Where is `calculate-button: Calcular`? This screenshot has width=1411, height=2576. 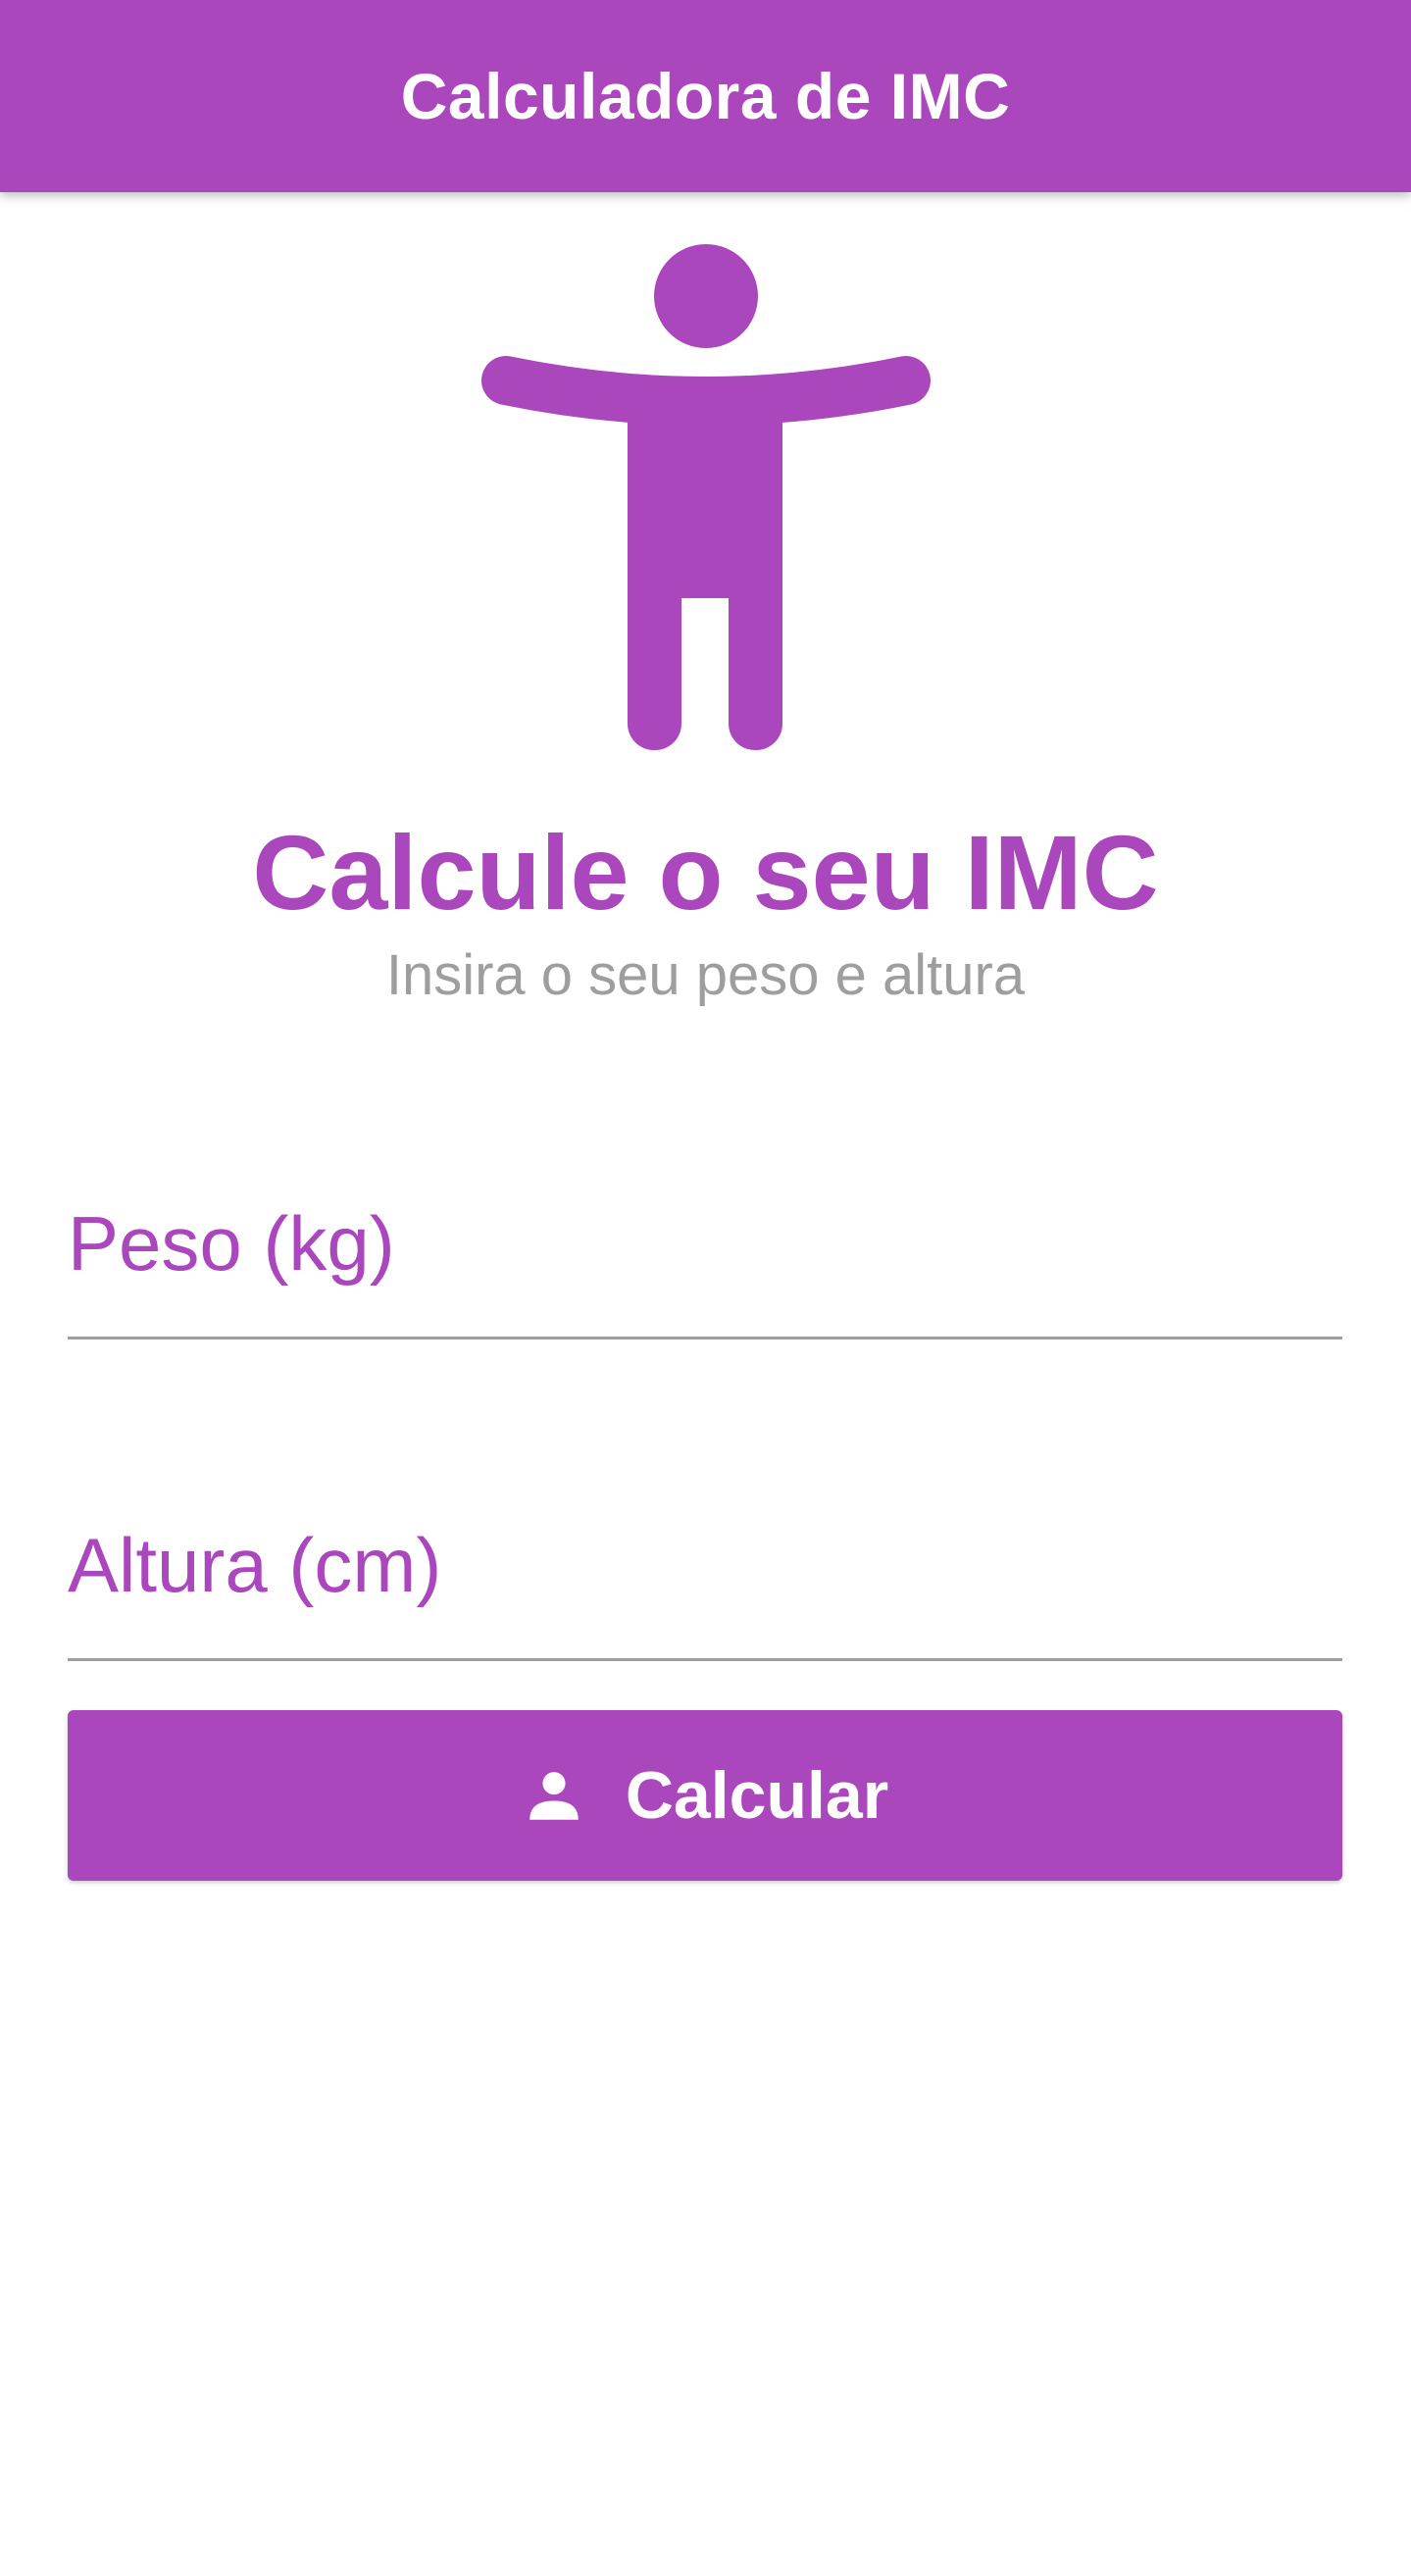
calculate-button: Calcular is located at coordinates (705, 1795).